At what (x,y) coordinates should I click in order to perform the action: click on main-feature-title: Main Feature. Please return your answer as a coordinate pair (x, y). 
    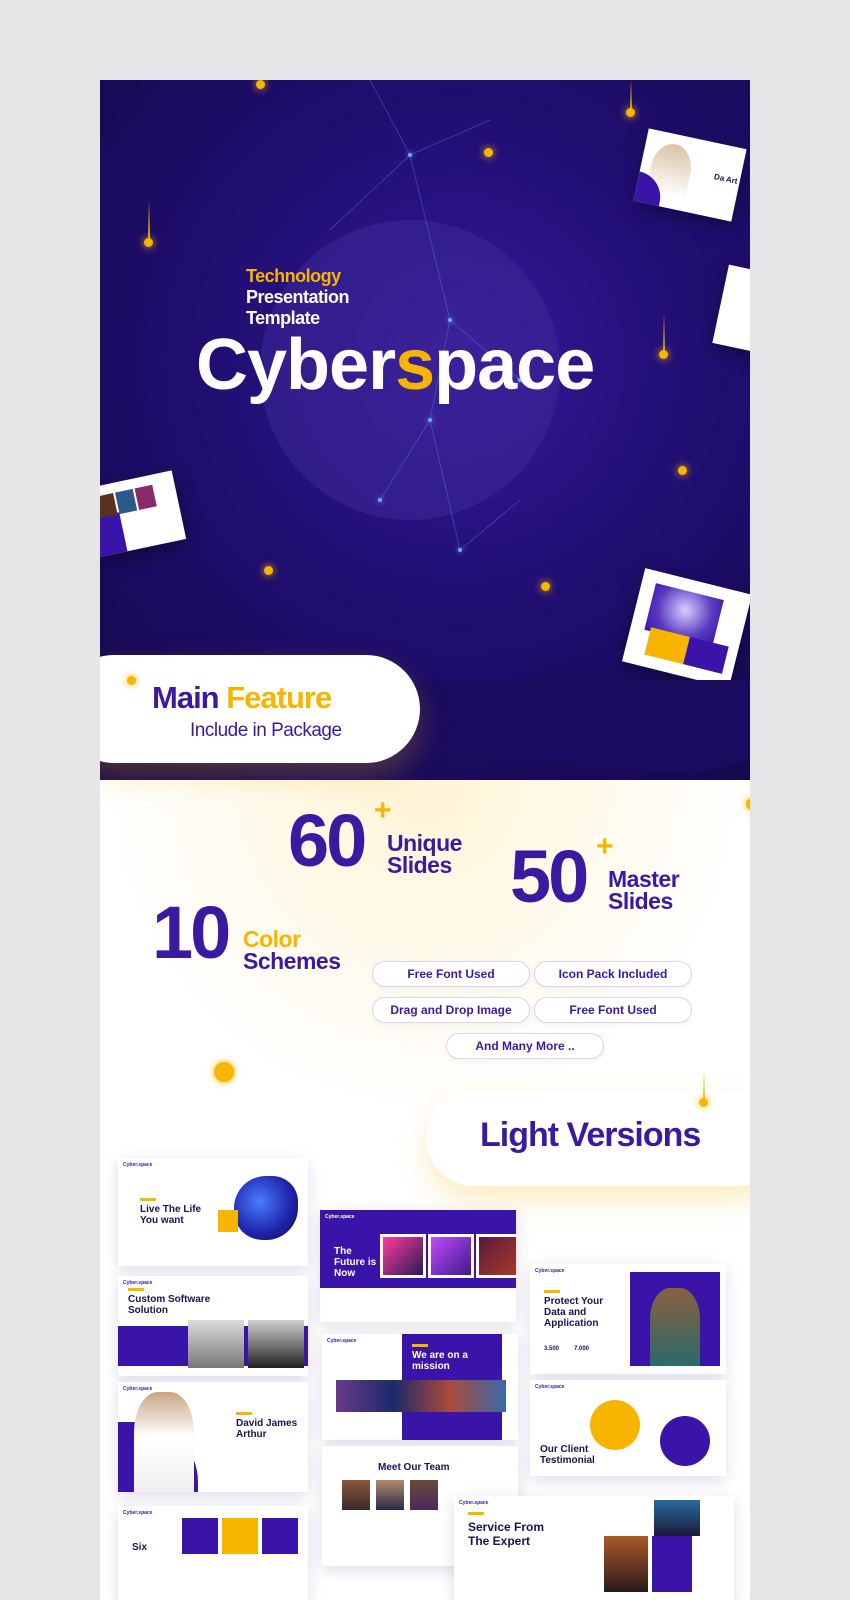
    Looking at the image, I should click on (242, 698).